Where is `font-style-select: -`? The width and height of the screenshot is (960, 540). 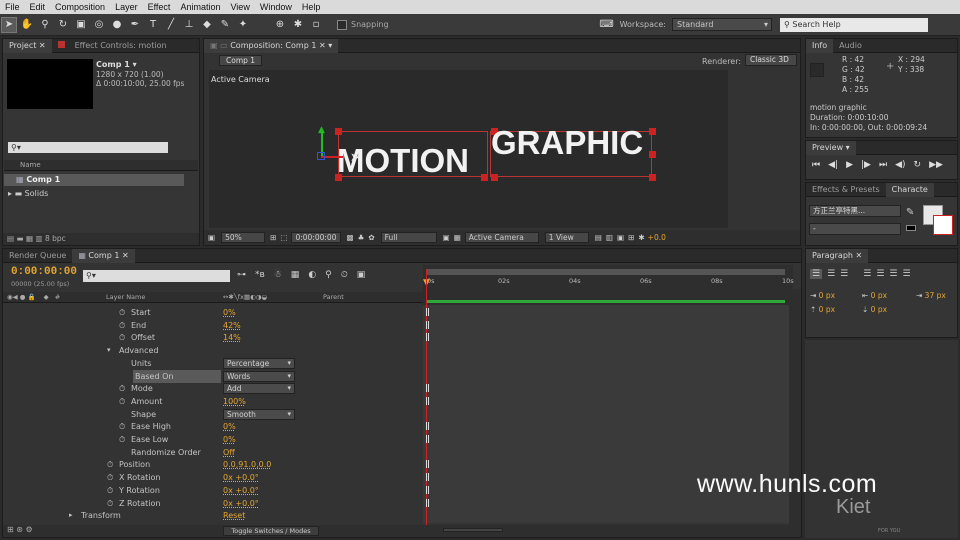 font-style-select: - is located at coordinates (855, 229).